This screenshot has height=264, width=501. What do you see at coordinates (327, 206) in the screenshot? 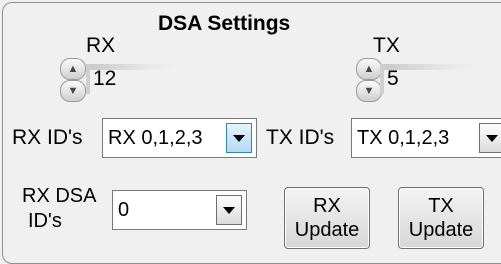
I see `rx-update-line1: RX` at bounding box center [327, 206].